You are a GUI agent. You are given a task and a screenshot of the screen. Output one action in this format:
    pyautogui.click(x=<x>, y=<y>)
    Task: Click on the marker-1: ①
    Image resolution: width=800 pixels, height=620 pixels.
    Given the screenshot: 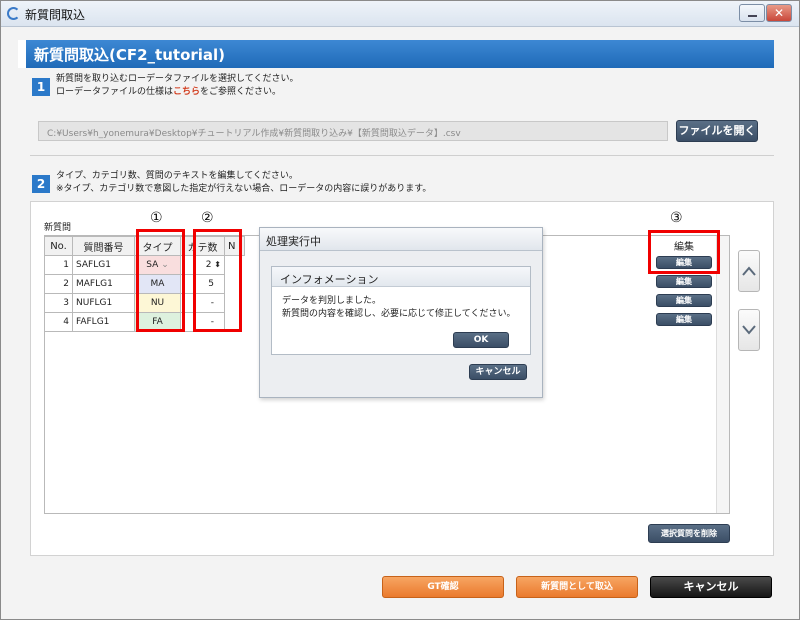 What is the action you would take?
    pyautogui.click(x=156, y=218)
    